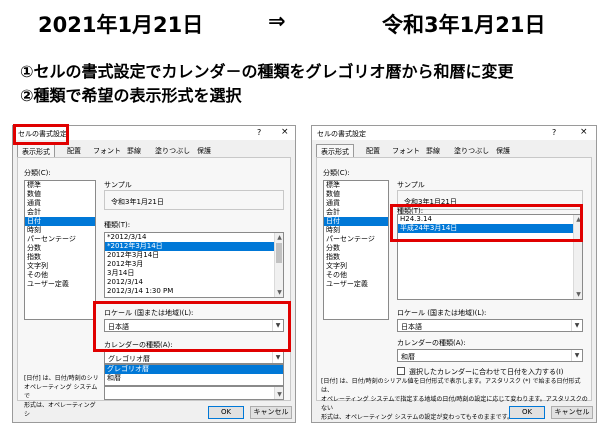 The image size is (613, 434). Describe the element at coordinates (279, 253) in the screenshot. I see `scroll-thumb` at that location.